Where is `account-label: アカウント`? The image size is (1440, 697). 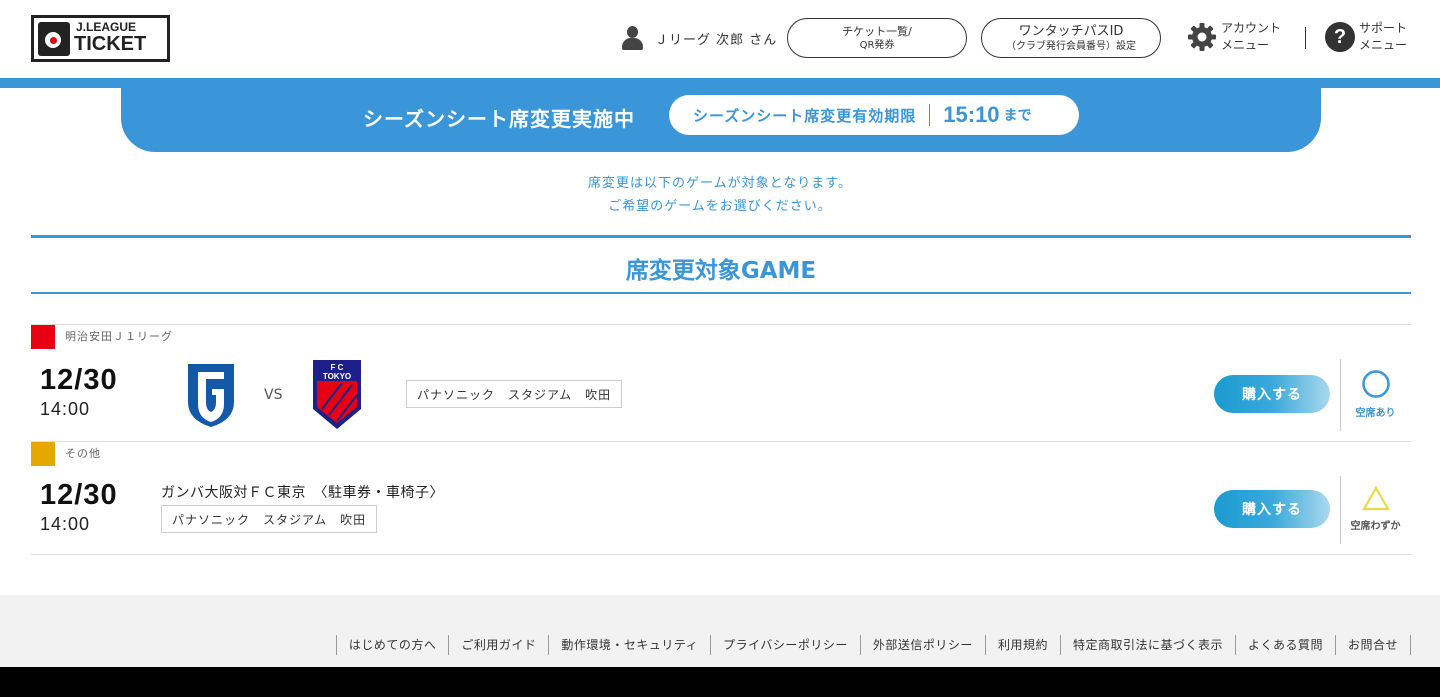 account-label: アカウント is located at coordinates (1251, 28).